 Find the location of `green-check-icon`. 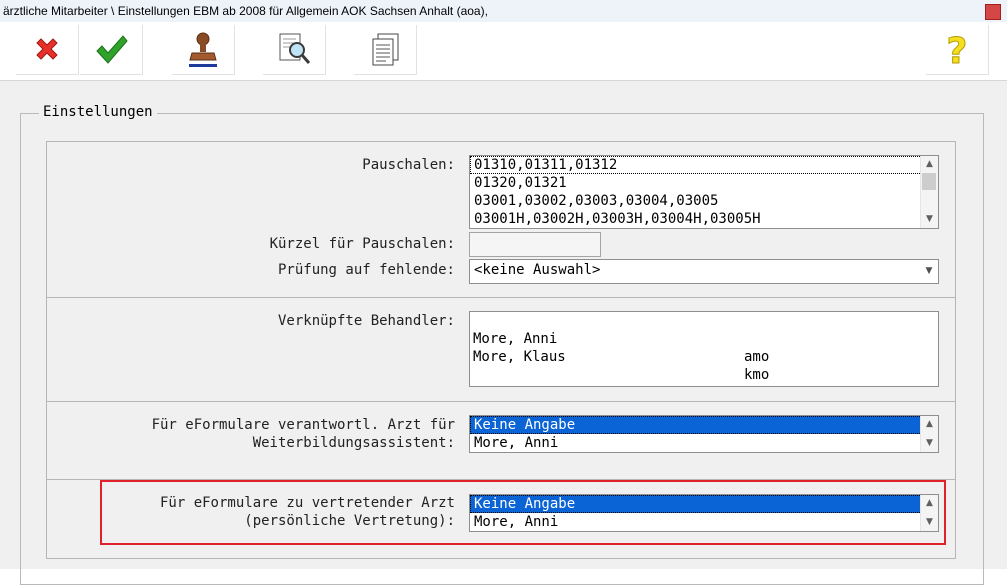

green-check-icon is located at coordinates (112, 49).